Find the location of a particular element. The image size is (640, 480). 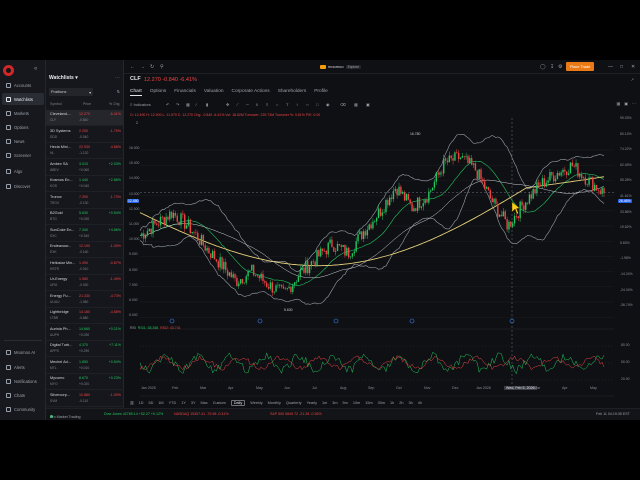

timeframe-2h: 2h is located at coordinates (401, 403).